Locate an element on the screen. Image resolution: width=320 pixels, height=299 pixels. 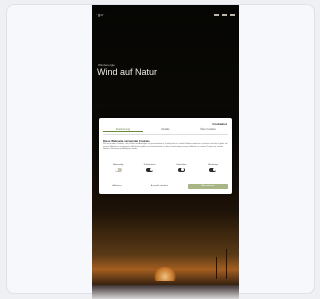
category-label: Notwendig is located at coordinates (118, 165).